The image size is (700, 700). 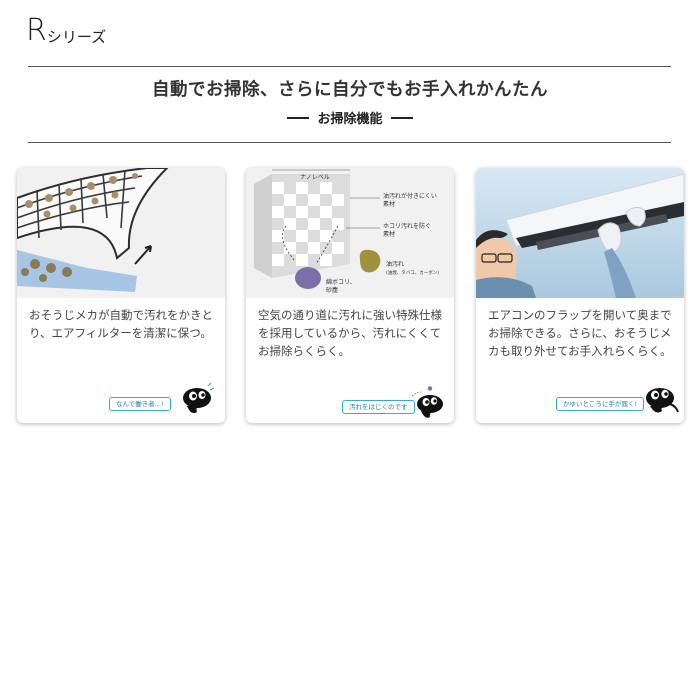 I want to click on section-subhead: お掃除機能, so click(x=350, y=117).